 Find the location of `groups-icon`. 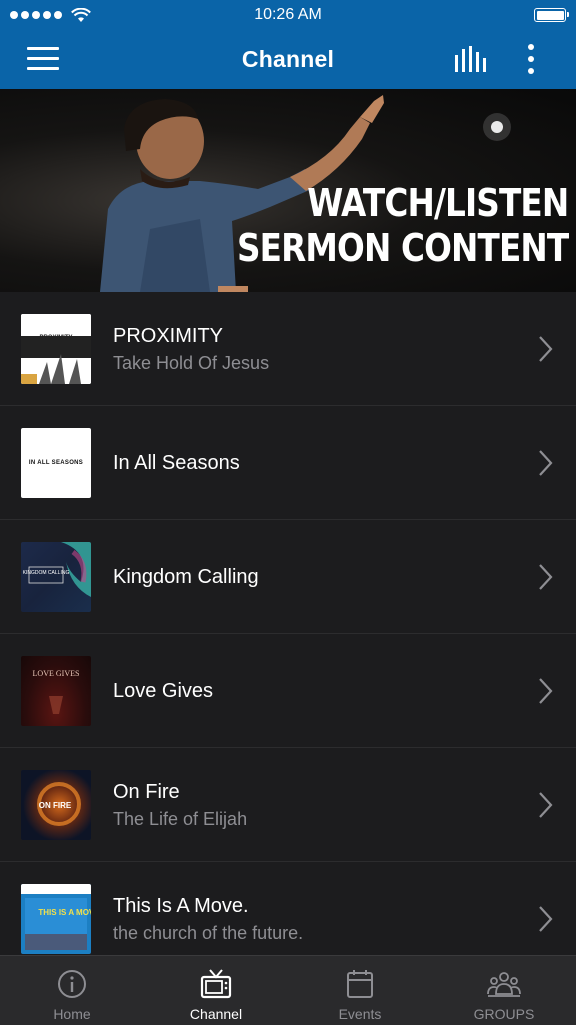

groups-icon is located at coordinates (504, 984).